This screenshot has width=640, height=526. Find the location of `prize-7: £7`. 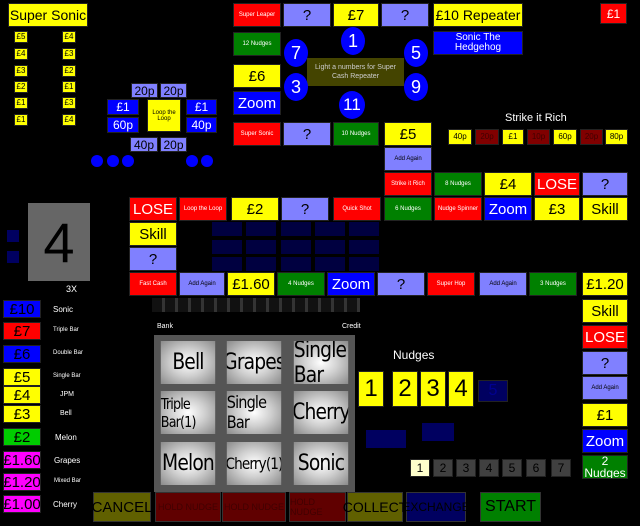

prize-7: £7 is located at coordinates (356, 15).